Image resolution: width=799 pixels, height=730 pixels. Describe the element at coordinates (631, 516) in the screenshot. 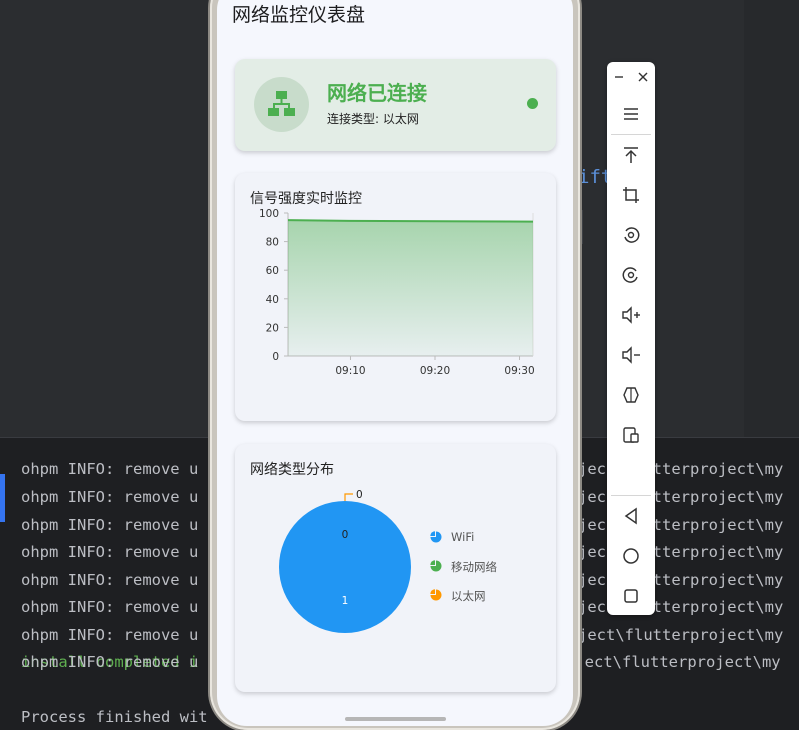

I see `back-icon` at that location.